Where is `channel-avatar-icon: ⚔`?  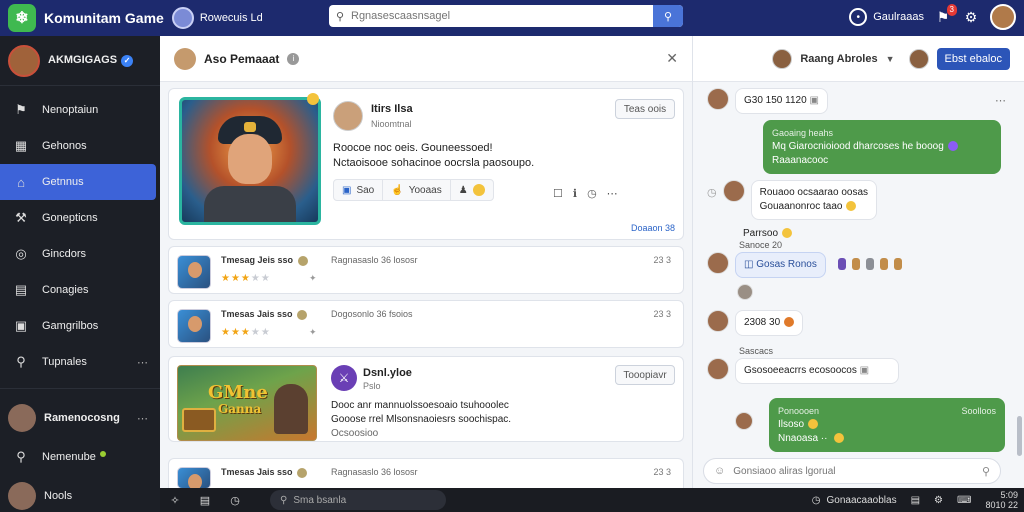 channel-avatar-icon: ⚔ is located at coordinates (344, 378).